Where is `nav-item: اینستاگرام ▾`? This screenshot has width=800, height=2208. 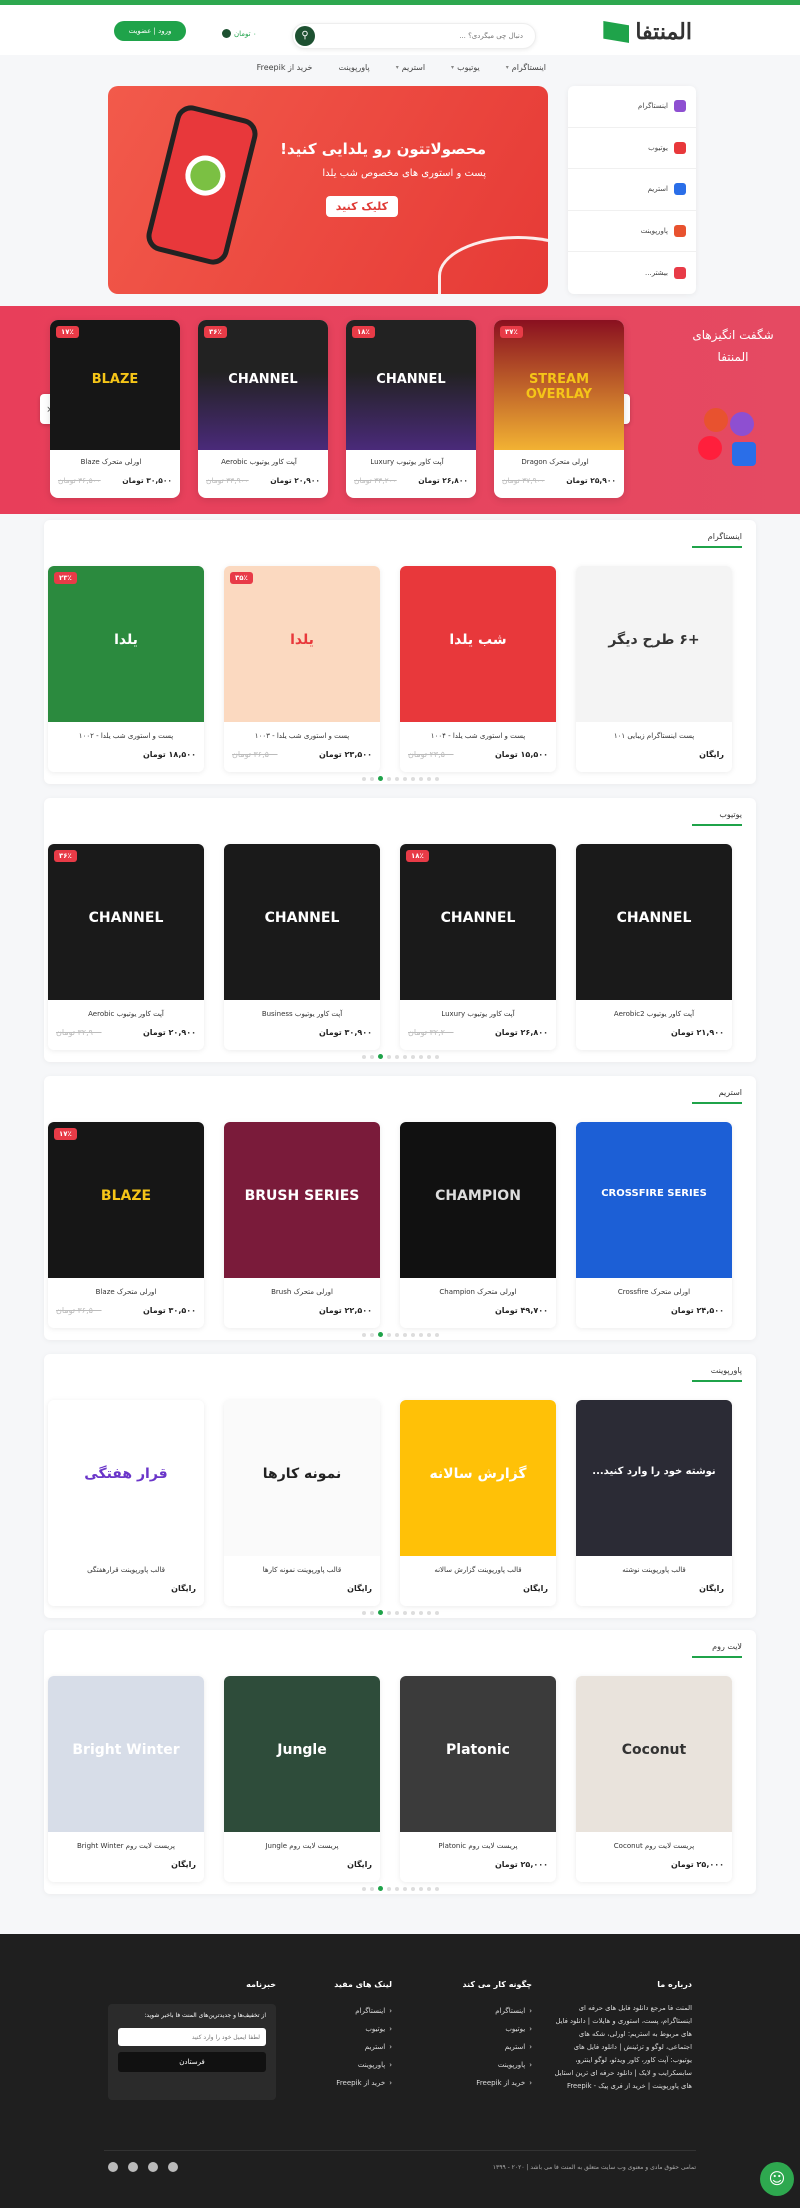
nav-item: اینستاگرام ▾ is located at coordinates (526, 68).